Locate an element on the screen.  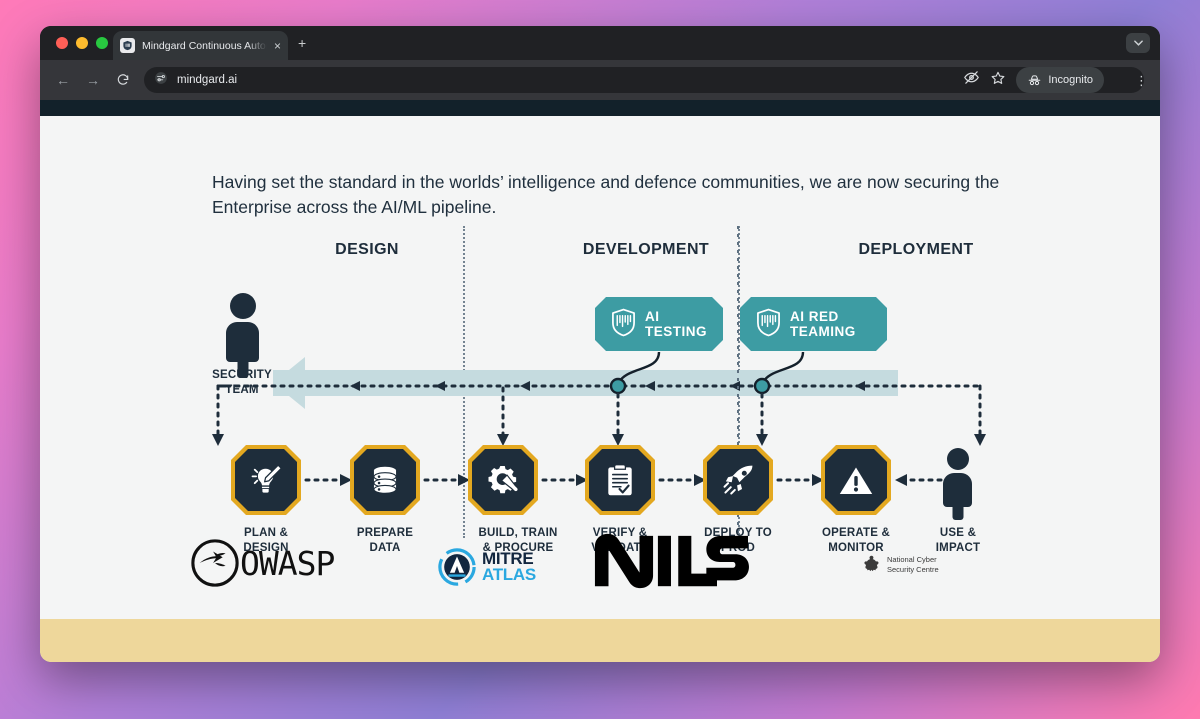
mitre-atlas-logo: MITRE ATLAS is located at coordinates (487, 567).